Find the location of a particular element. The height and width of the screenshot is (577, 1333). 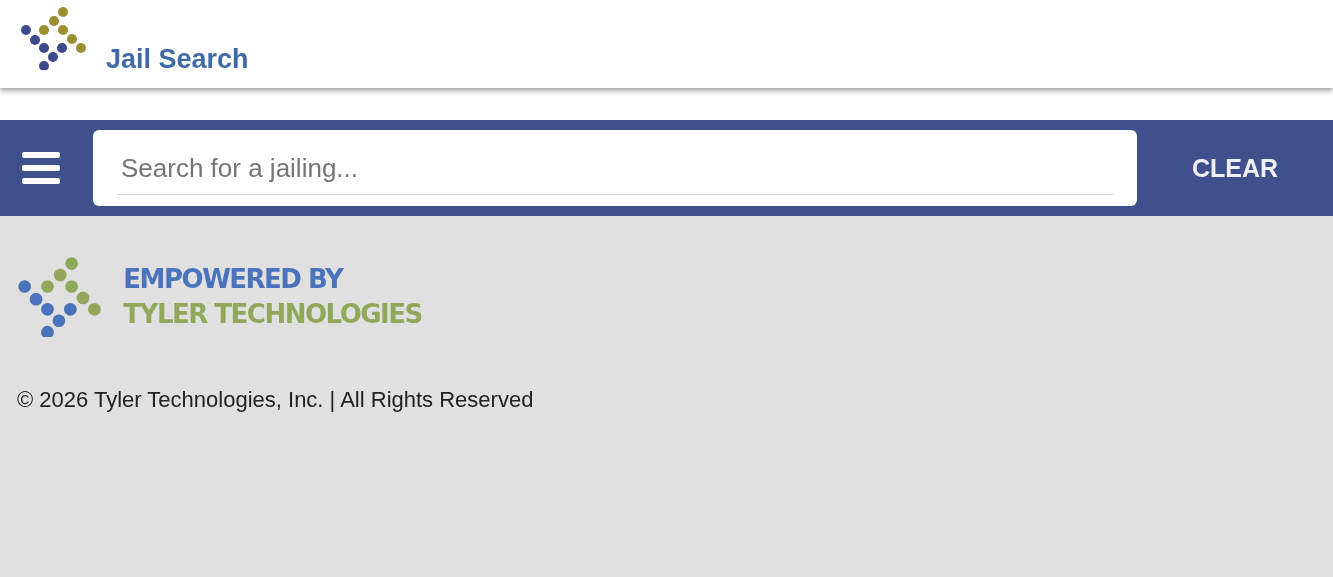

app-title: Jail Search is located at coordinates (177, 59).